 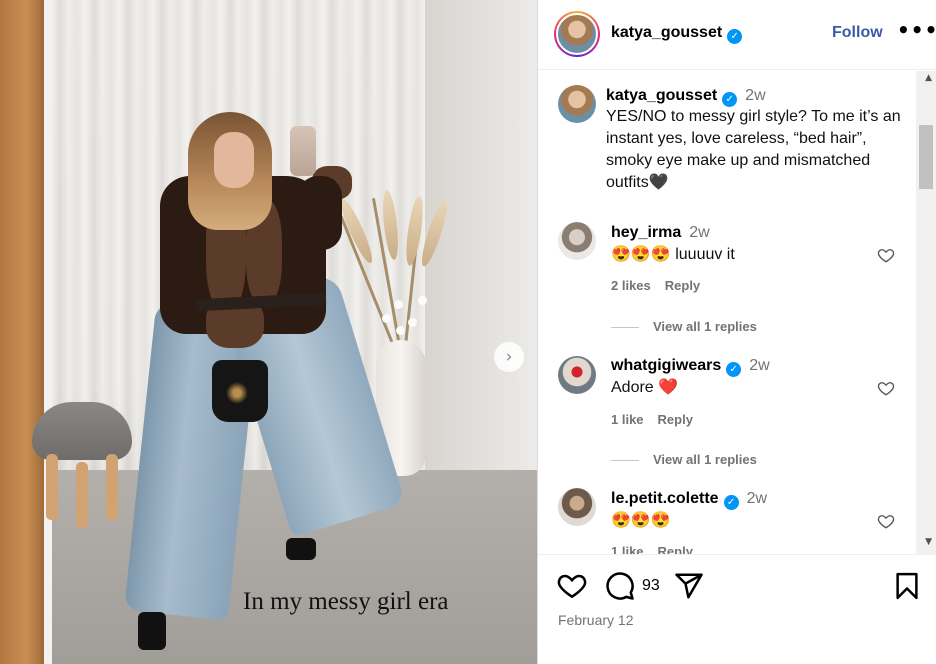 What do you see at coordinates (928, 78) in the screenshot?
I see `scroll-up-icon: ▲` at bounding box center [928, 78].